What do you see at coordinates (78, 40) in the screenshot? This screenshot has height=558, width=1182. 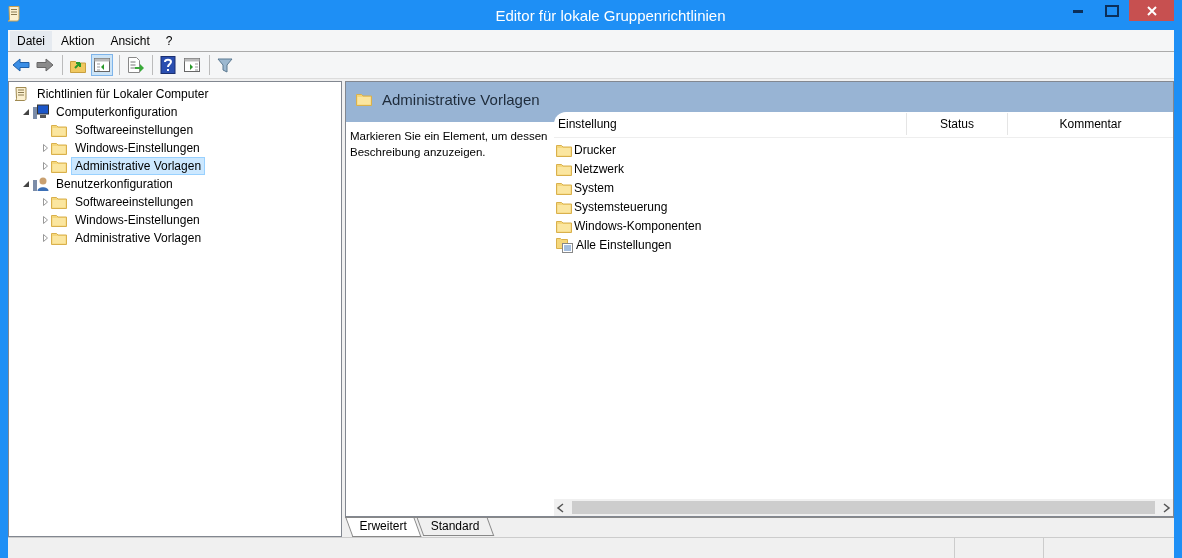 I see `menu-item: Aktion` at bounding box center [78, 40].